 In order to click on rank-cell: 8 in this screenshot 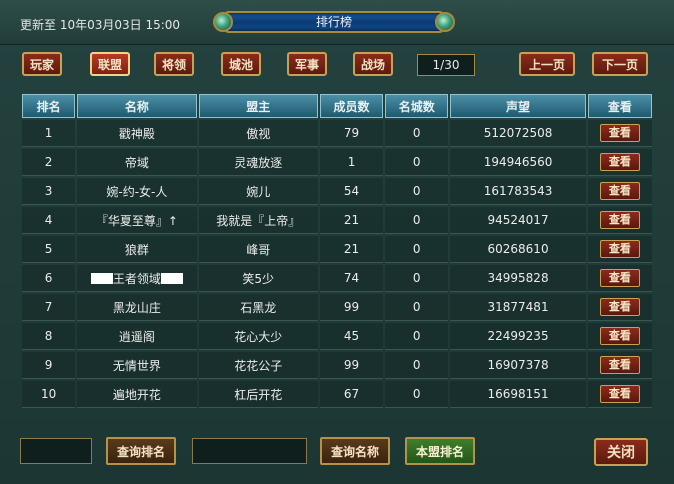, I will do `click(49, 336)`.